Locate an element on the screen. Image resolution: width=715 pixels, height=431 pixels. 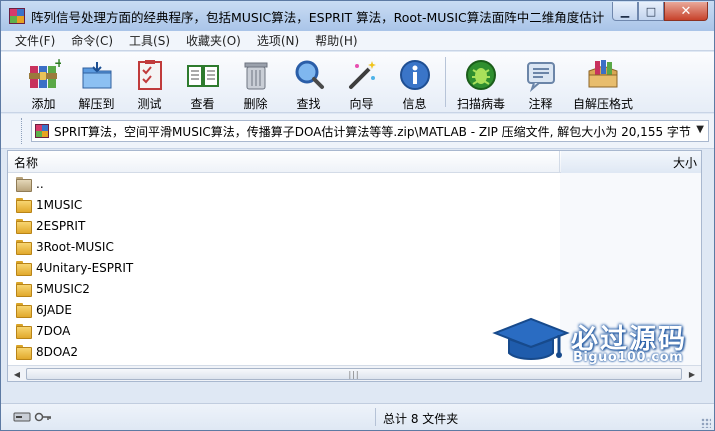
add-button: + 添加 is located at coordinates (43, 82).